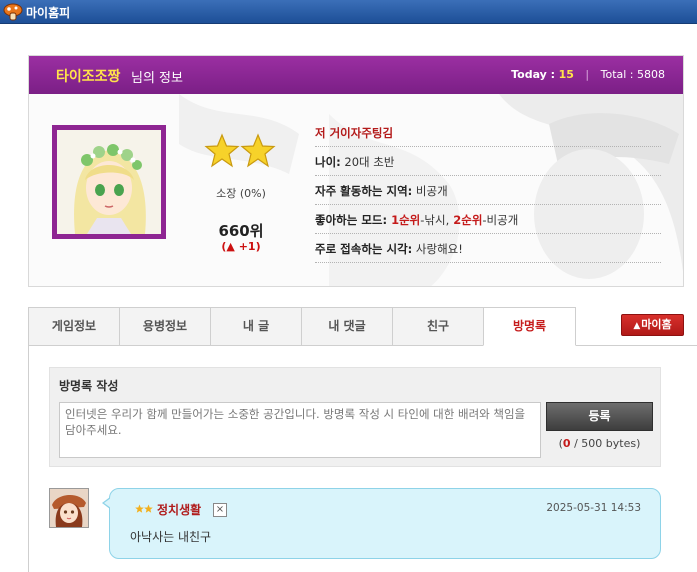 This screenshot has height=572, width=697. What do you see at coordinates (241, 193) in the screenshot?
I see `grade-text: 소장 (0%)` at bounding box center [241, 193].